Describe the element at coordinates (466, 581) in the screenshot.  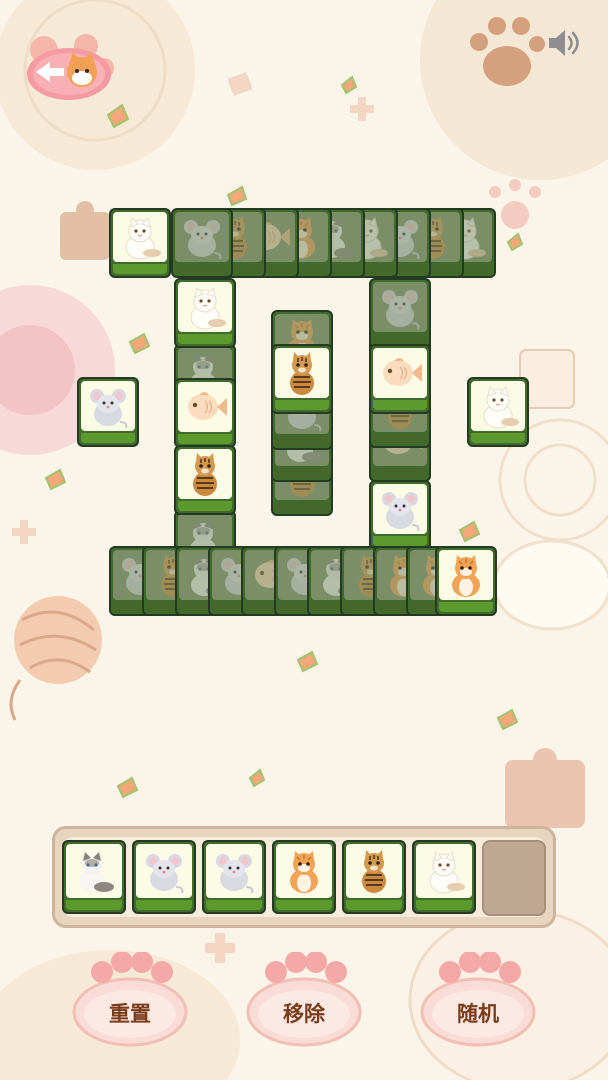
I see `tile-orange-cat` at that location.